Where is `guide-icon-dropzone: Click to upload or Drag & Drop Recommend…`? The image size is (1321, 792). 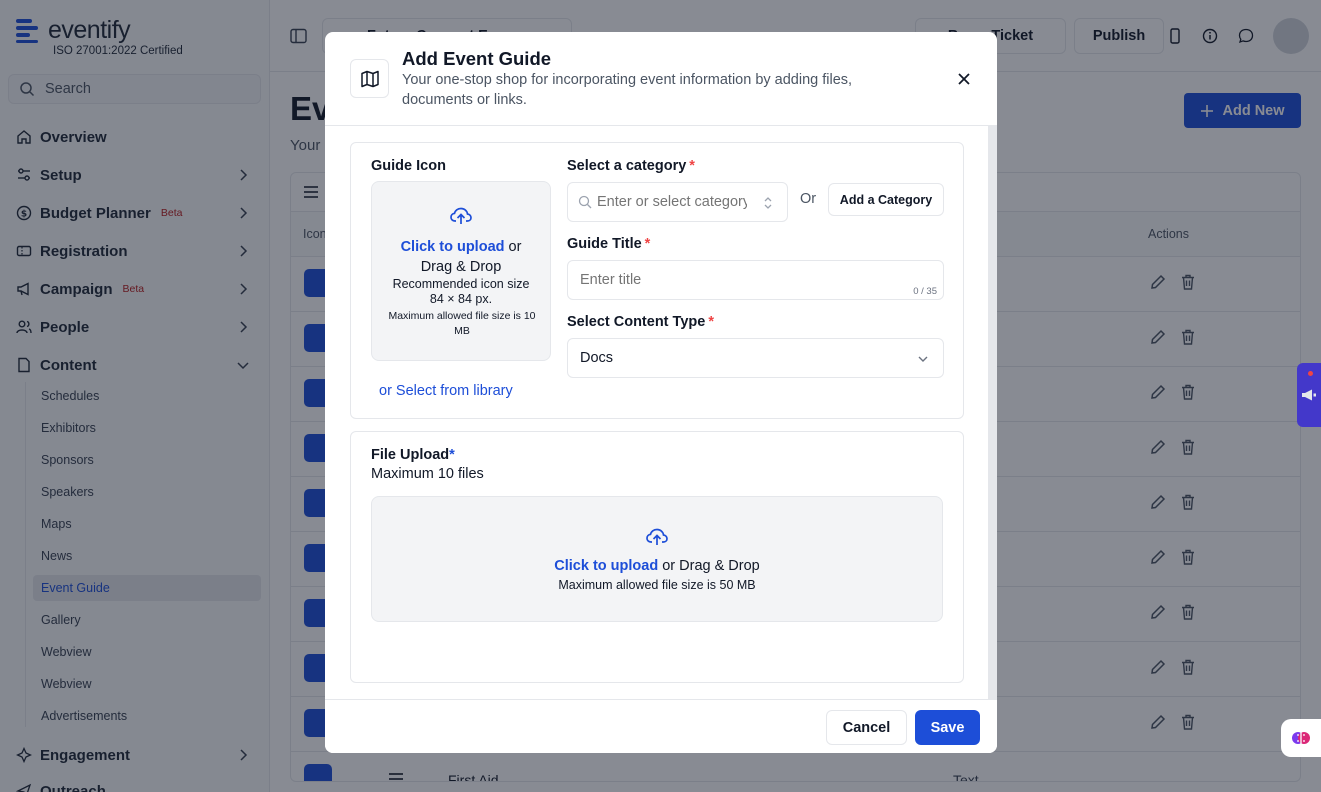 guide-icon-dropzone: Click to upload or Drag & Drop Recommend… is located at coordinates (461, 271).